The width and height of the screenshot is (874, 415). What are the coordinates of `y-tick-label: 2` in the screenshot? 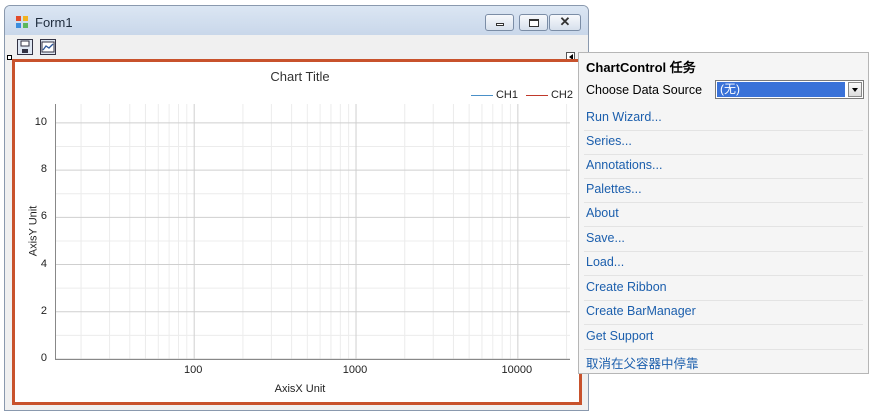 It's located at (43, 310).